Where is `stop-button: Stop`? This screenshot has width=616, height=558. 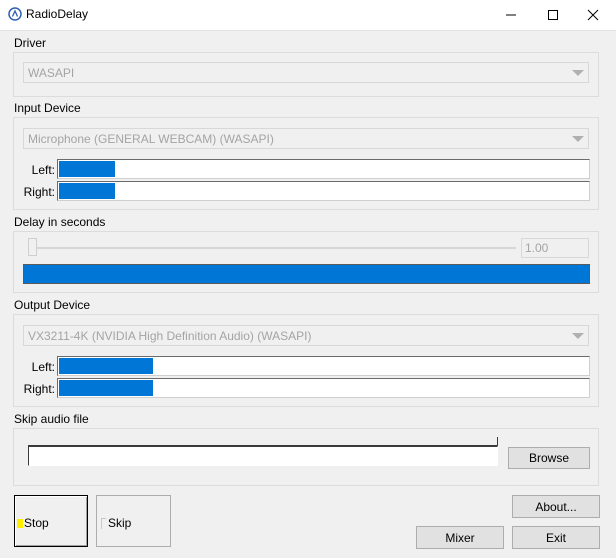
stop-button: Stop is located at coordinates (51, 521).